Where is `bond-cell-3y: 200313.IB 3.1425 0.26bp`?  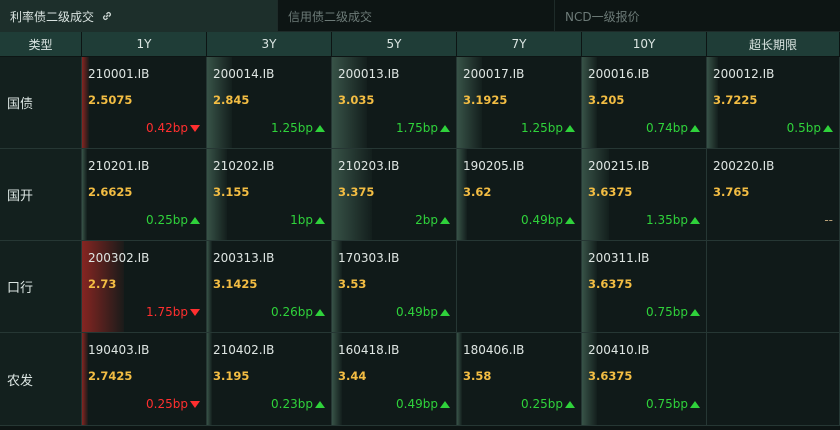
bond-cell-3y: 200313.IB 3.1425 0.26bp is located at coordinates (269, 287).